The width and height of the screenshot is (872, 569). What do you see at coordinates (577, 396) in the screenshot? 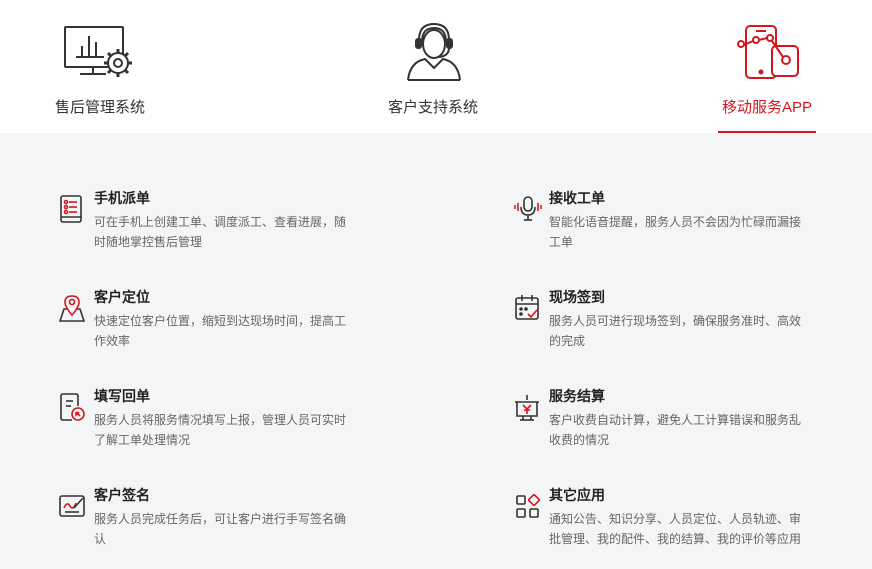
I see `feature-title: 服务结算` at bounding box center [577, 396].